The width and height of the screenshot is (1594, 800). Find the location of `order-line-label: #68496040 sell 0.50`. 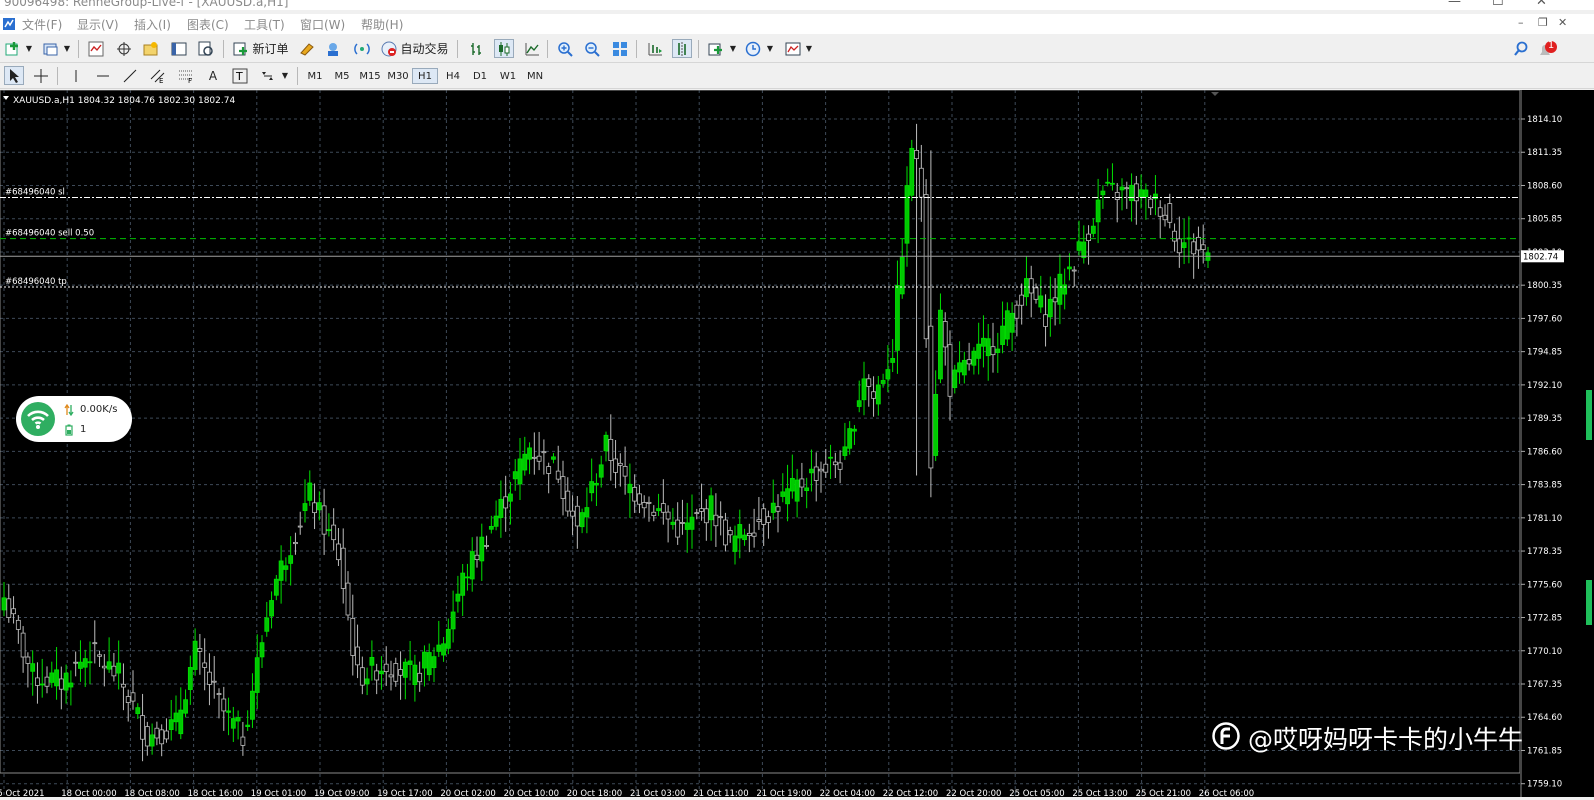

order-line-label: #68496040 sell 0.50 is located at coordinates (49, 234).